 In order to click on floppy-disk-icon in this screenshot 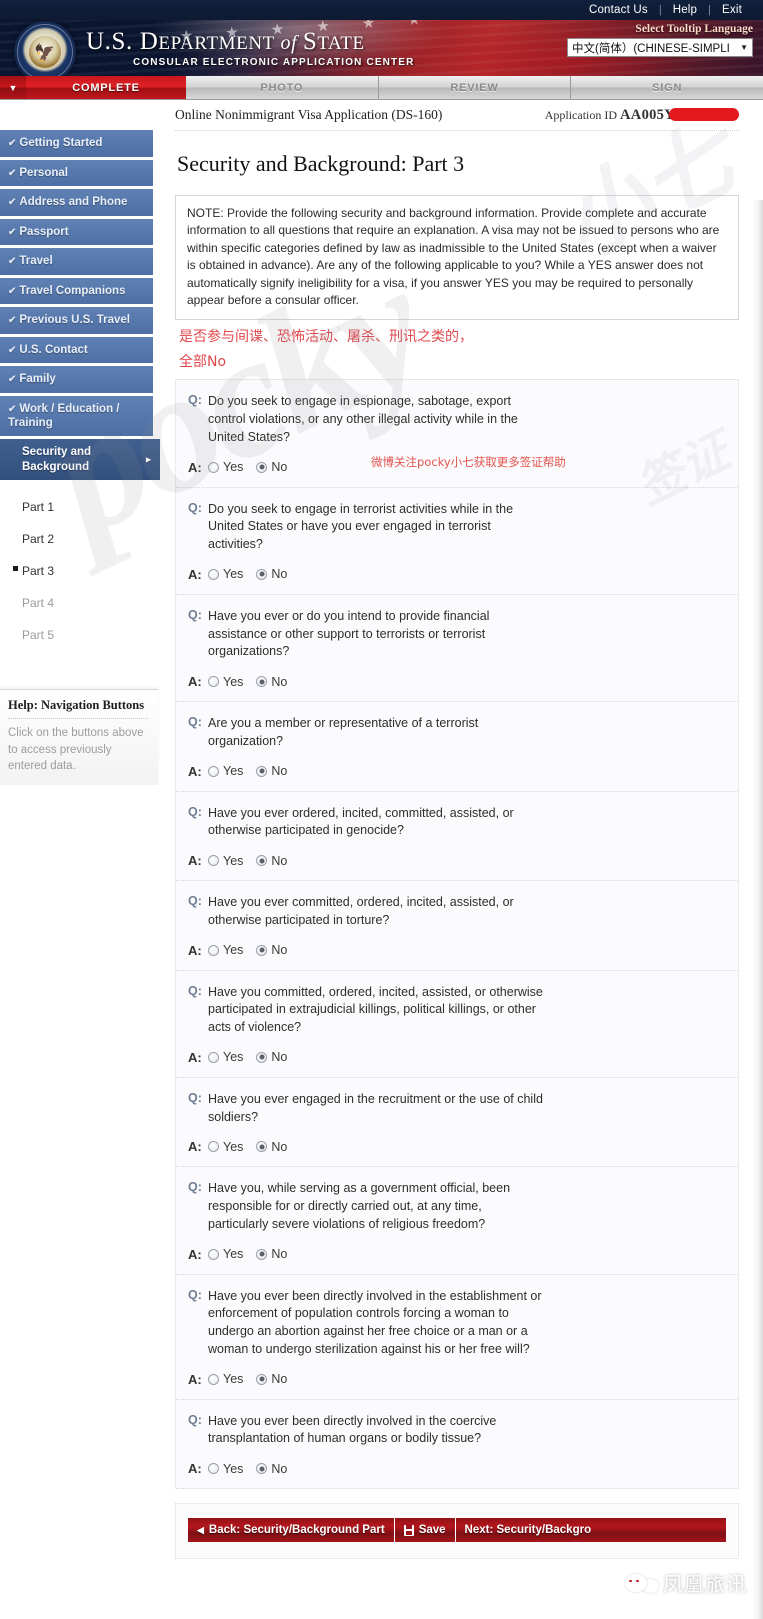, I will do `click(408, 1530)`.